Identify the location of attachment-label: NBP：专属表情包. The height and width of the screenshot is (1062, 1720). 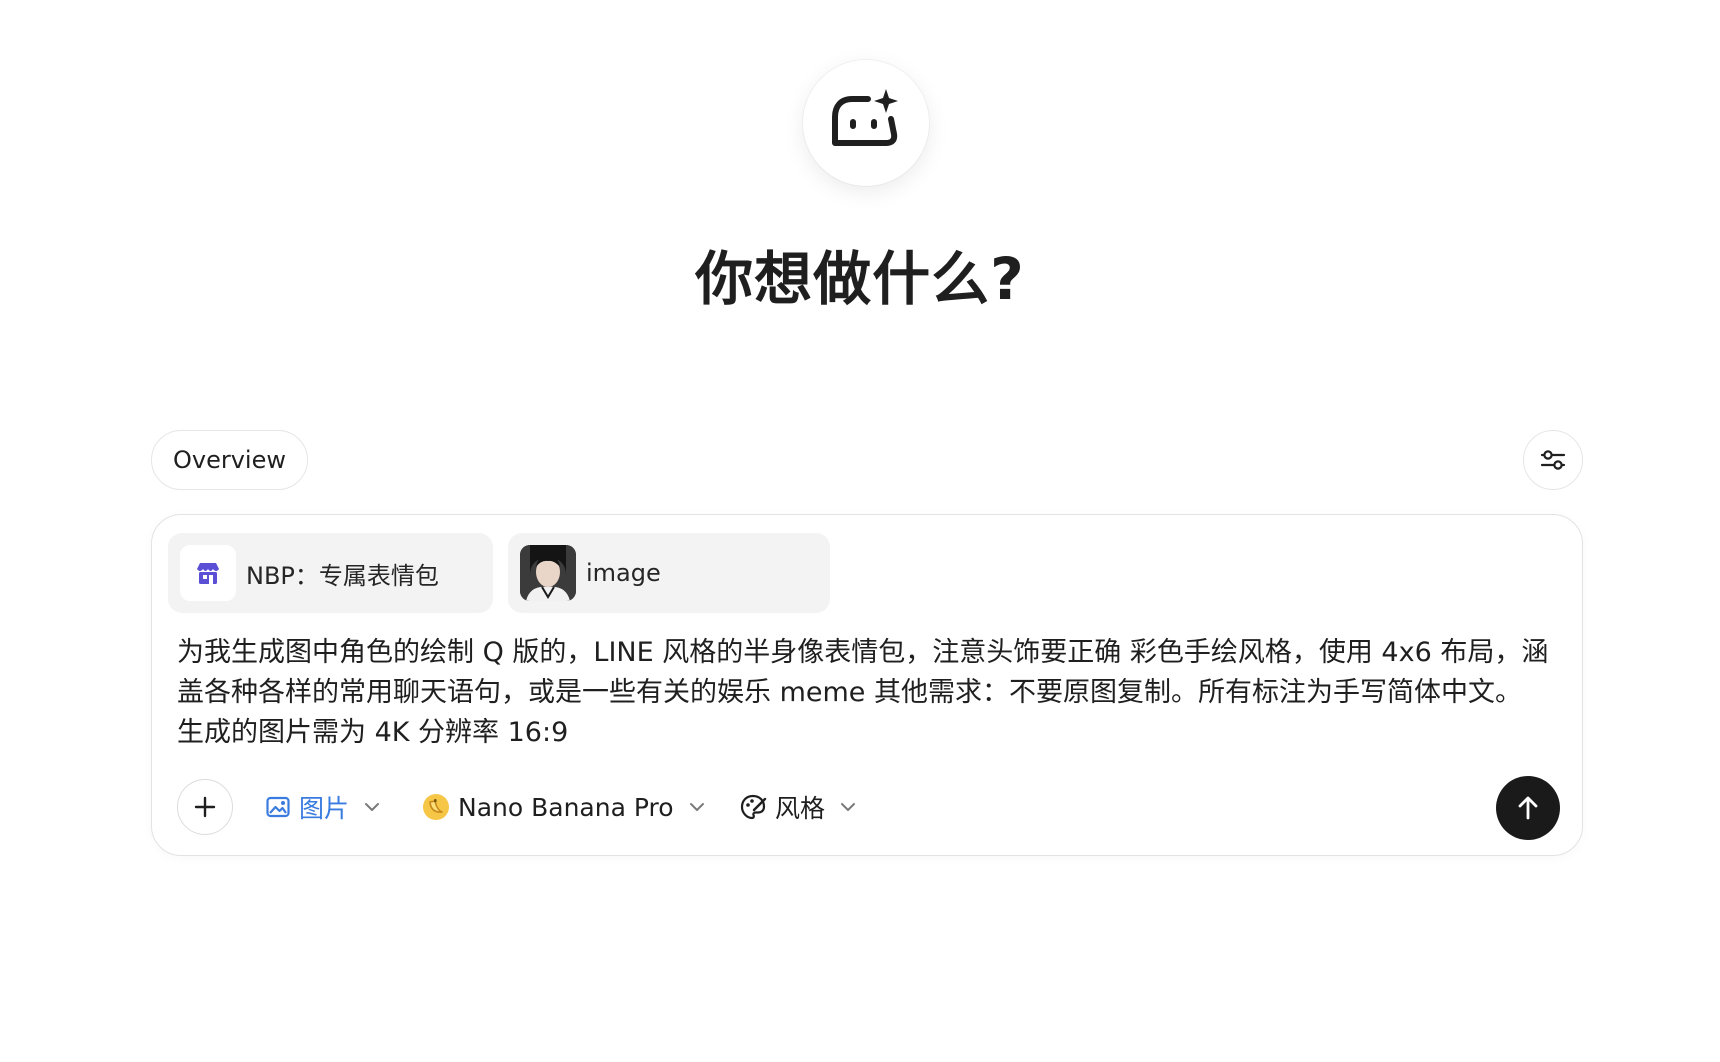
(342, 575).